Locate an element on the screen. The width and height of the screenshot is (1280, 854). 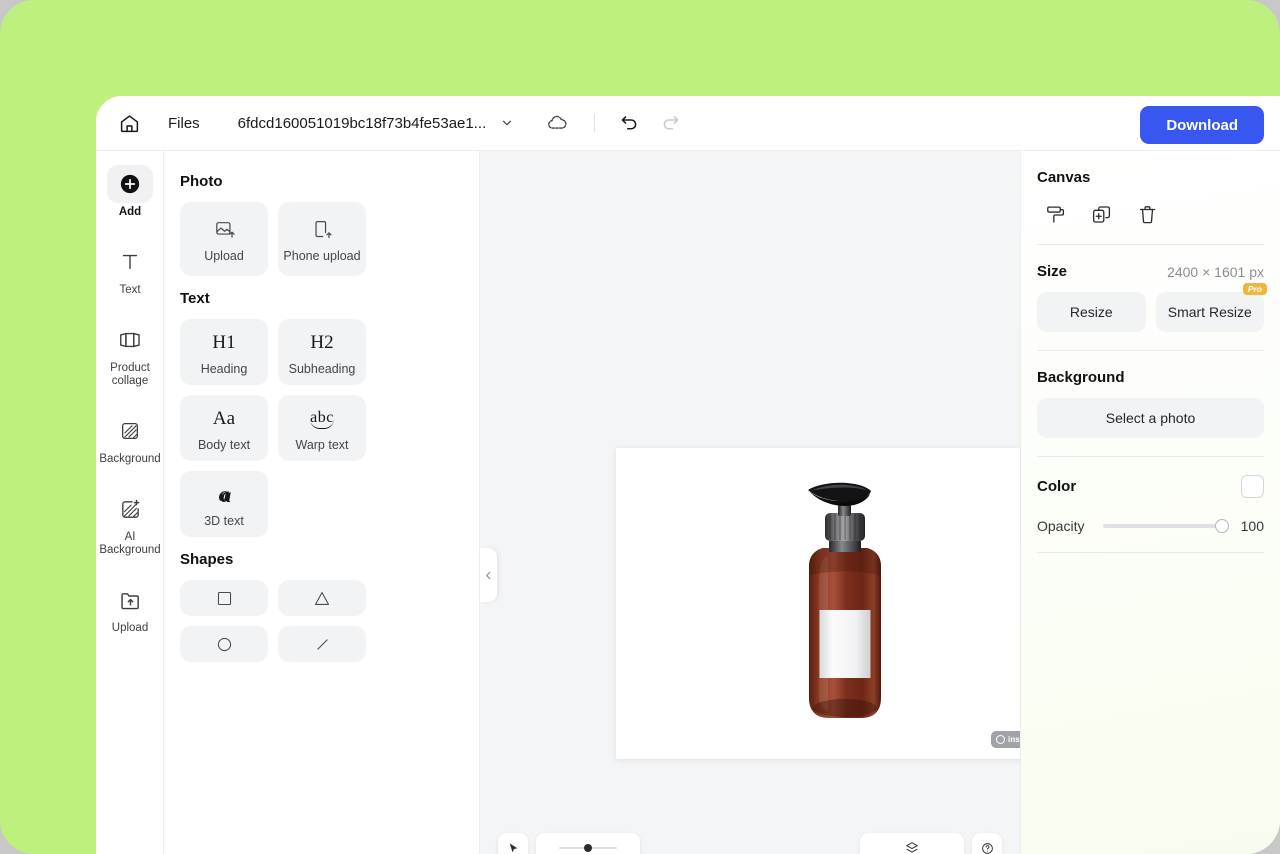
tile-subheading: H2 Subheading is located at coordinates (322, 352).